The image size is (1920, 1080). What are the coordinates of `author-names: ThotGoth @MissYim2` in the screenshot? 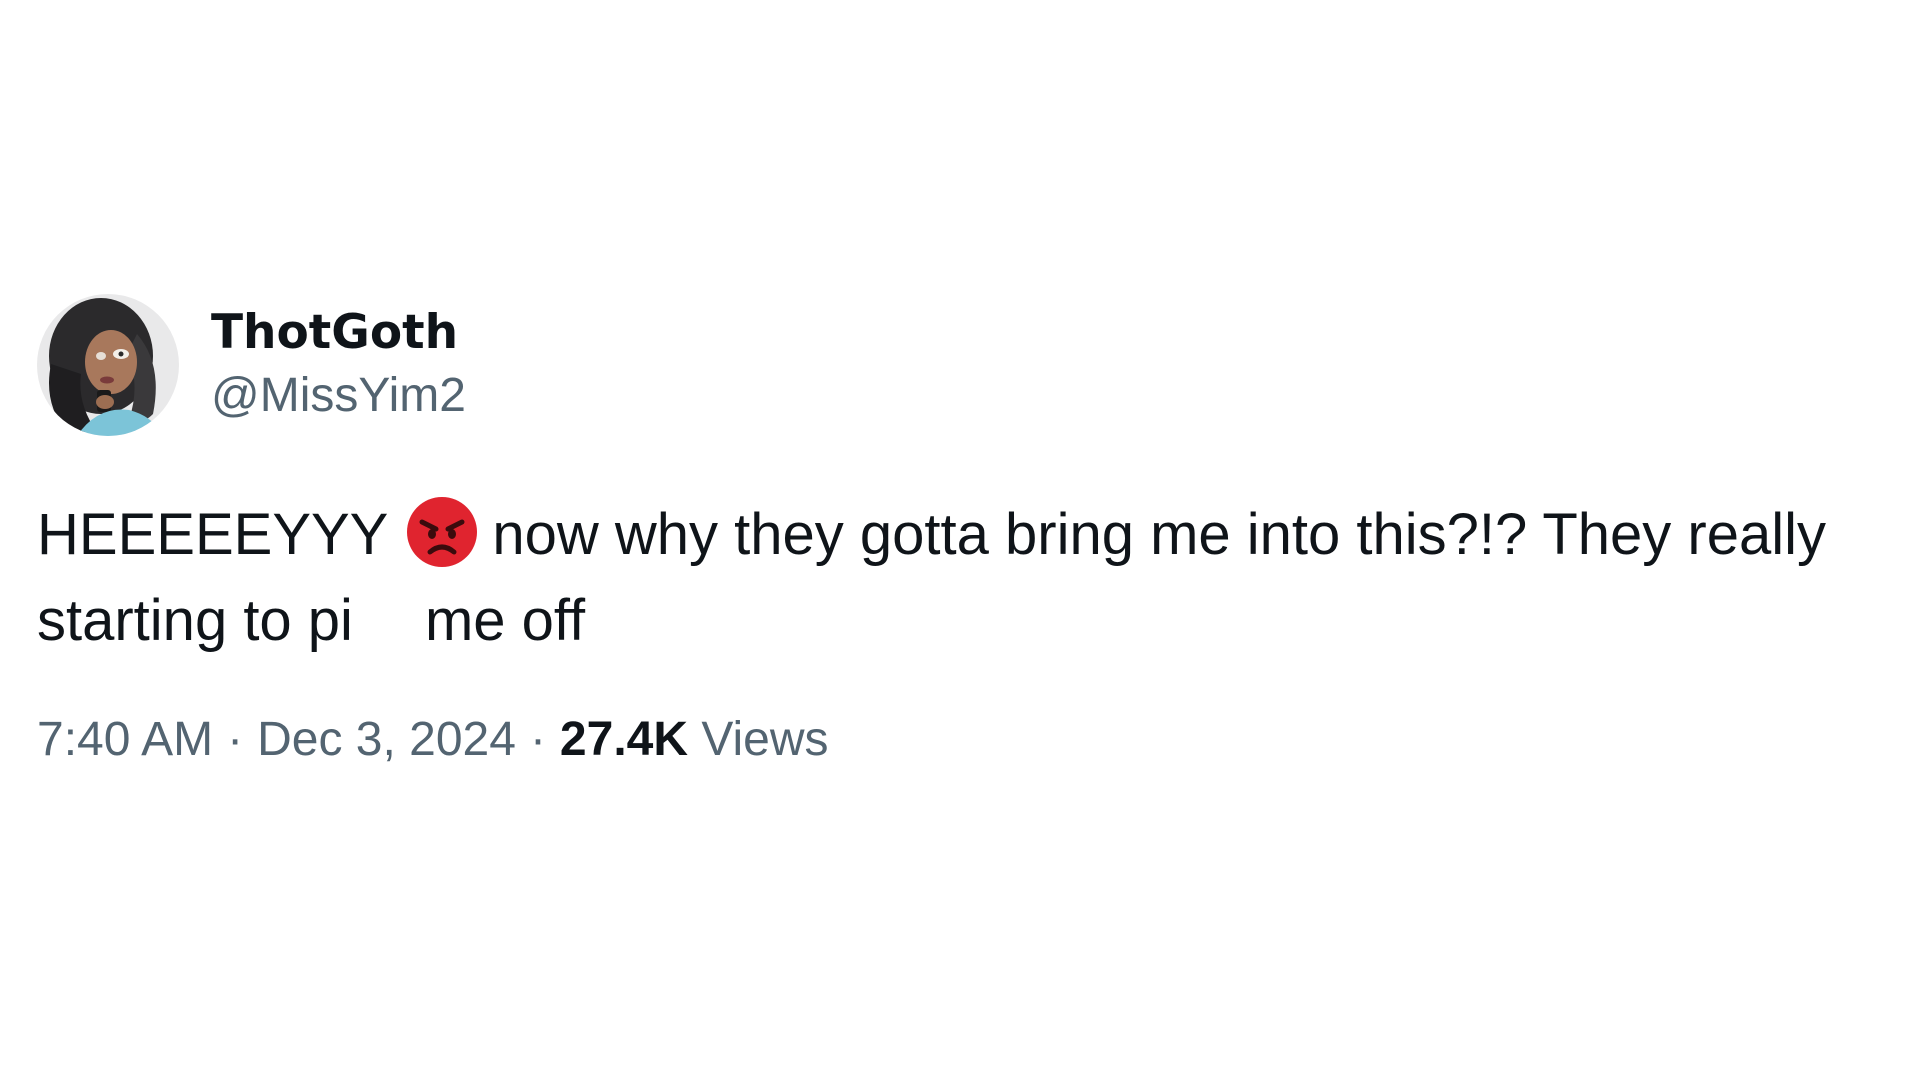 It's located at (338, 365).